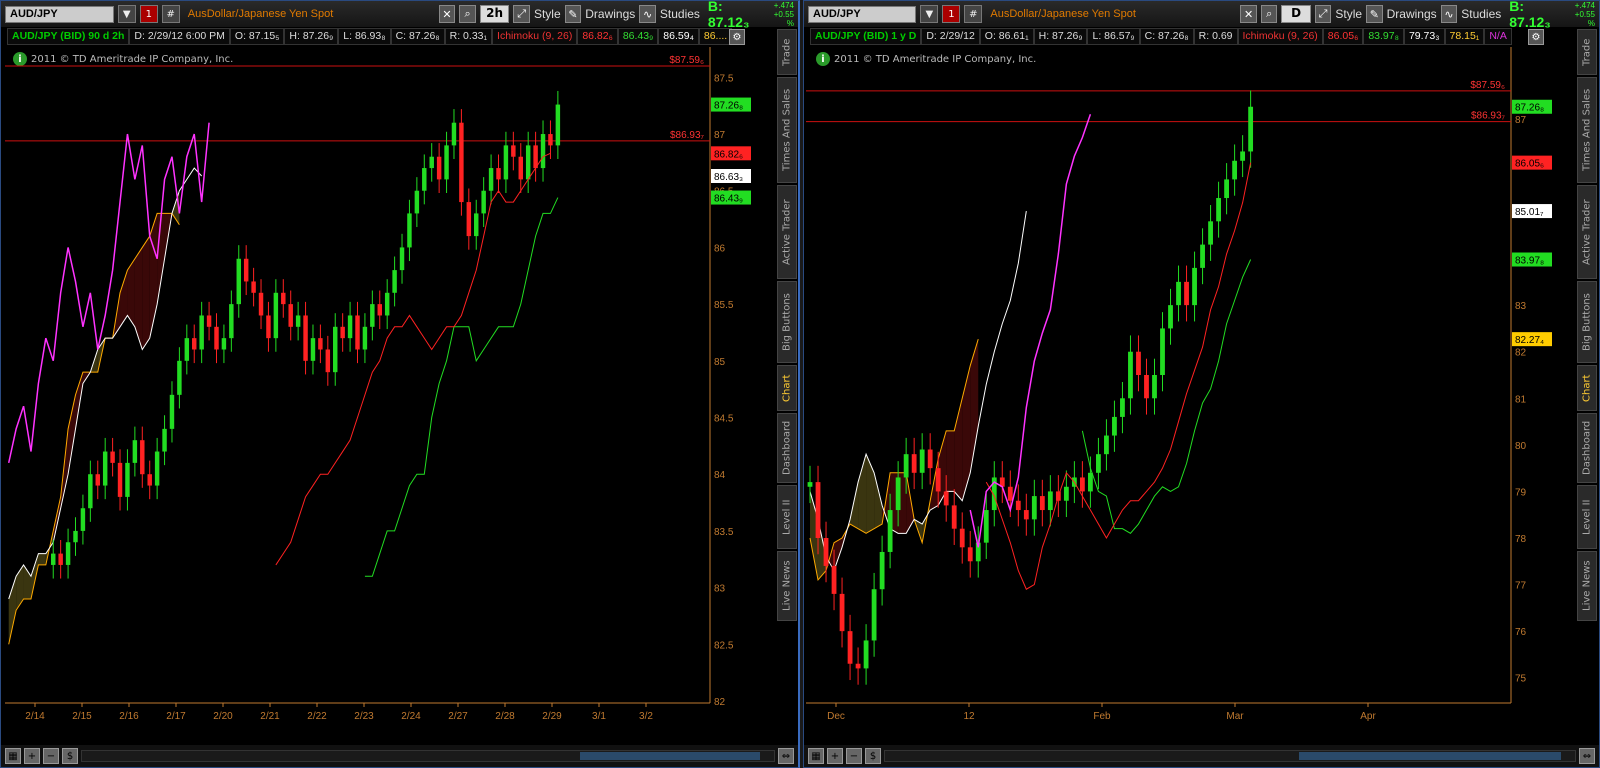 This screenshot has width=1600, height=768. I want to click on symbol-description: AusDollar/Japanese Yen Spot, so click(1063, 14).